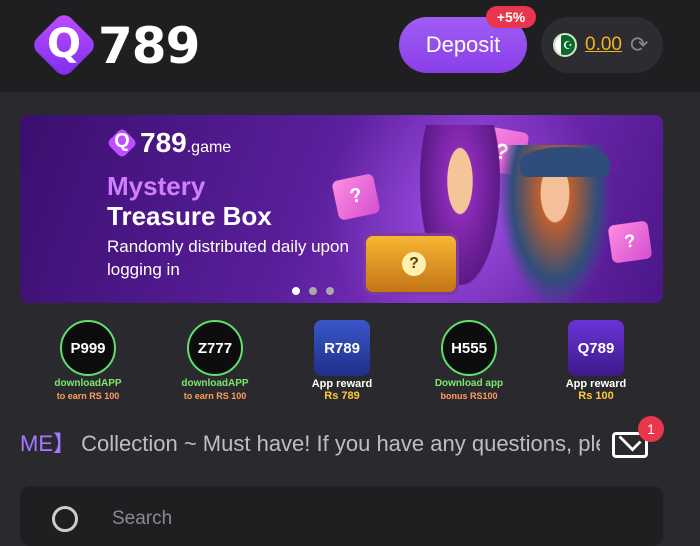 This screenshot has height=546, width=700. What do you see at coordinates (469, 396) in the screenshot?
I see `app-line2: bonus RS100` at bounding box center [469, 396].